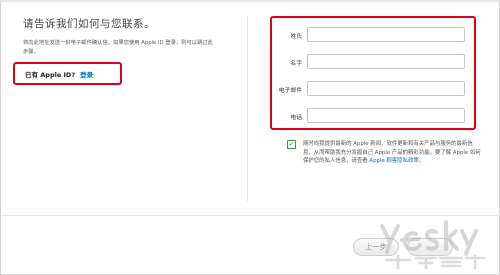 The image size is (500, 275). What do you see at coordinates (86, 74) in the screenshot?
I see `signin-link: 登录` at bounding box center [86, 74].